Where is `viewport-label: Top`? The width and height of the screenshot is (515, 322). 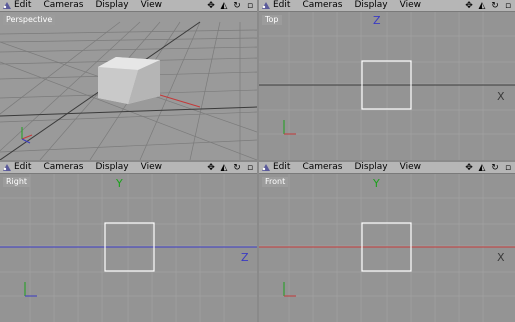 viewport-label: Top is located at coordinates (272, 20).